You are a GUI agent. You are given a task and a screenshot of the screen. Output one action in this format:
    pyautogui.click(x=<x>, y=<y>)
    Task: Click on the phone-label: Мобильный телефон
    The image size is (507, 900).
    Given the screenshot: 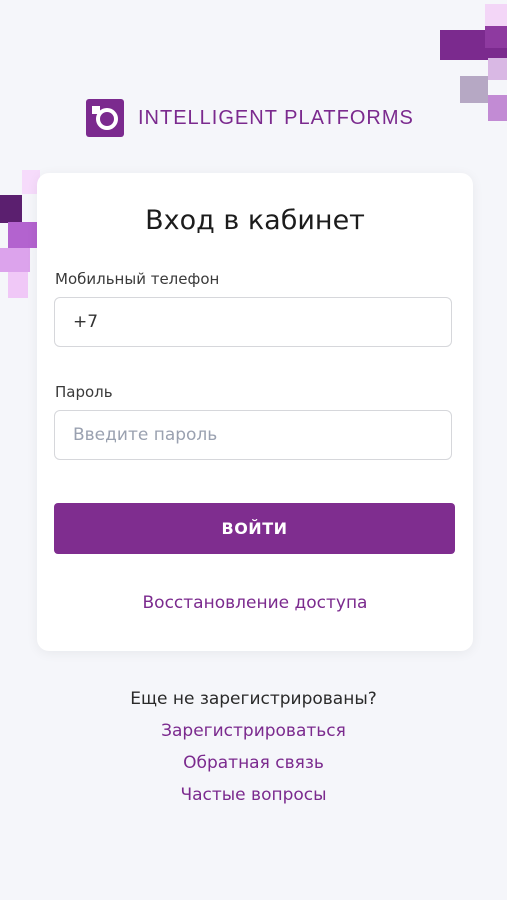 What is the action you would take?
    pyautogui.click(x=137, y=279)
    